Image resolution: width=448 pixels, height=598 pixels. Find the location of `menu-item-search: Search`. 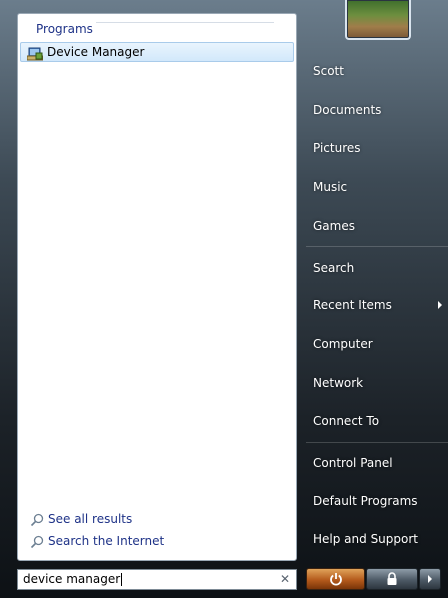

menu-item-search: Search is located at coordinates (333, 268).